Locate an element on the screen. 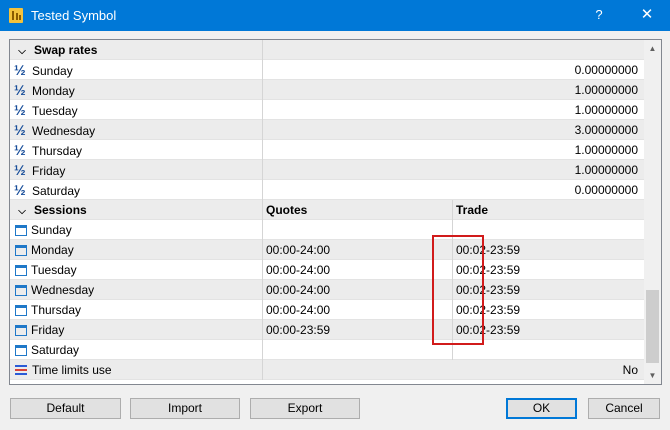  scroll-down-icon: ▼ is located at coordinates (652, 375).